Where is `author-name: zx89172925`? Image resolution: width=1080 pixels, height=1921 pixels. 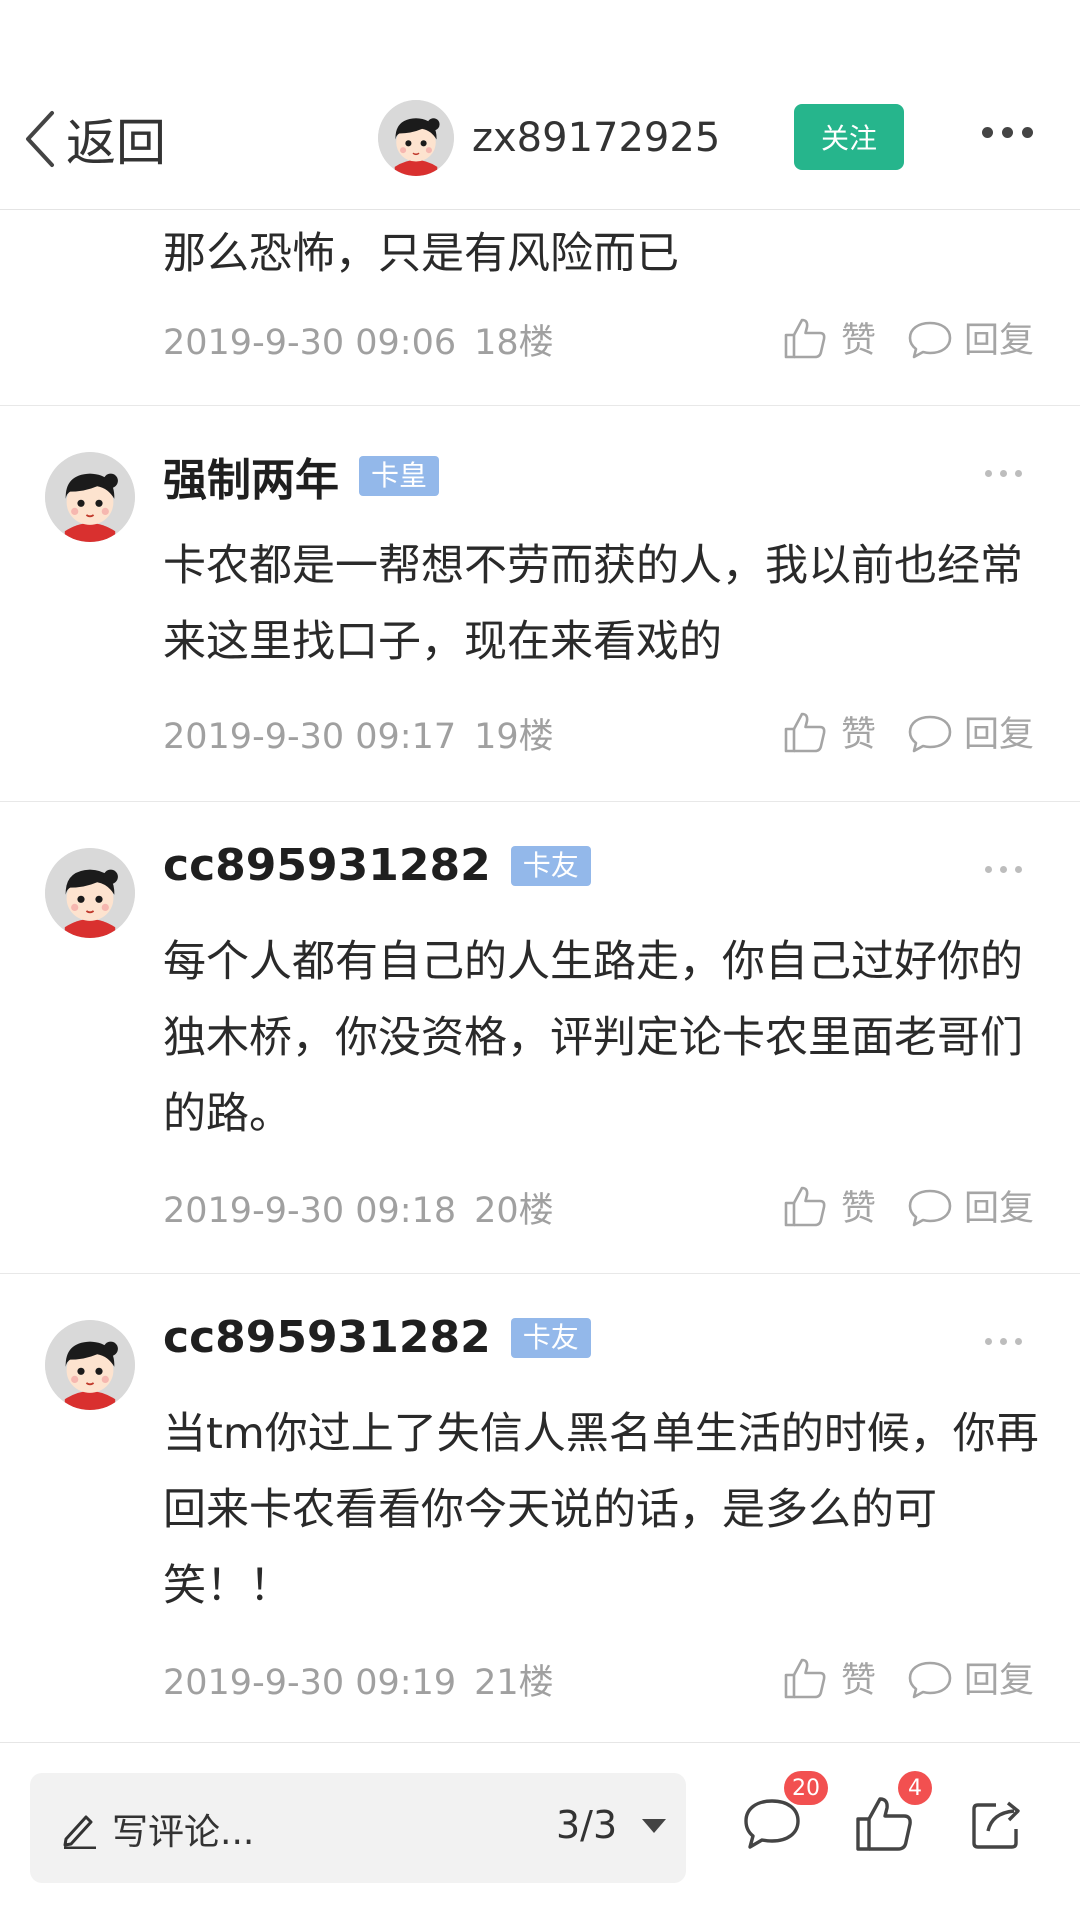
author-name: zx89172925 is located at coordinates (596, 138).